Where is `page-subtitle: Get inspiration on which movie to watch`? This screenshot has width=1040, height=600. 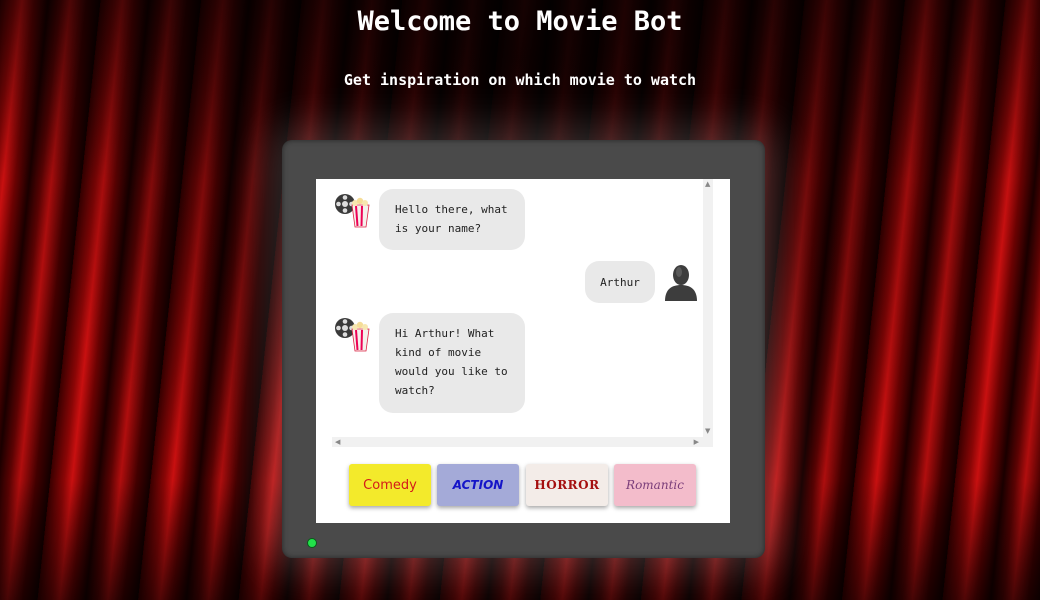
page-subtitle: Get inspiration on which movie to watch is located at coordinates (520, 80).